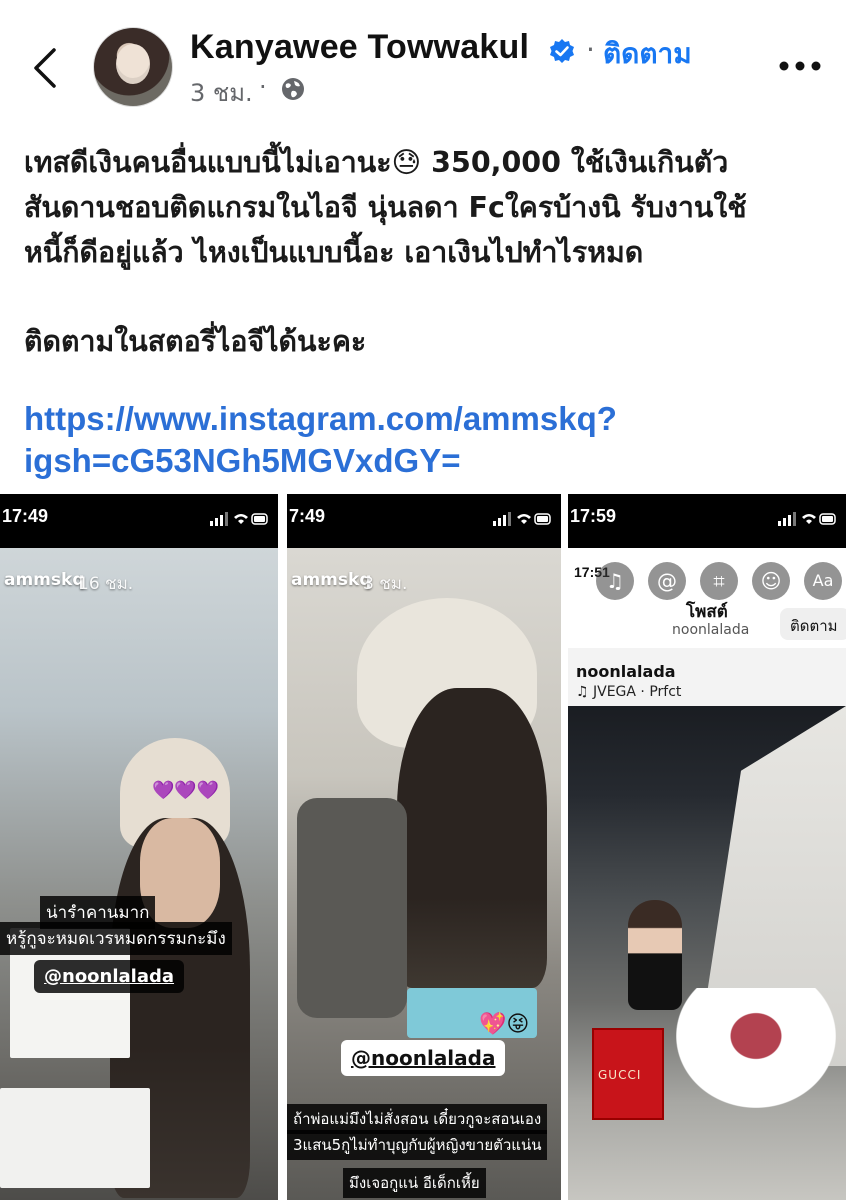 This screenshot has width=846, height=1200. Describe the element at coordinates (707, 612) in the screenshot. I see `post-title: โพสต์` at that location.